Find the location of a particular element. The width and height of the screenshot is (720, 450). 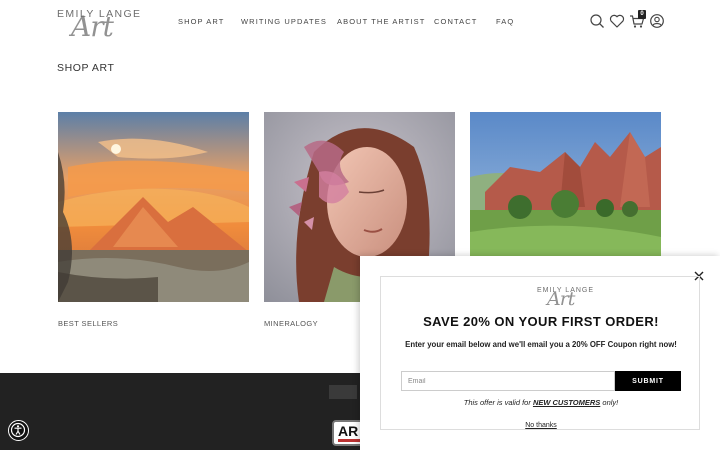

no-thanks-link: No thanks is located at coordinates (541, 425).